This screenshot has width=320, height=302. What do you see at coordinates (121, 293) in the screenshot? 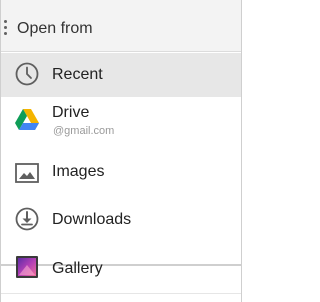
I see `bottom-divider` at bounding box center [121, 293].